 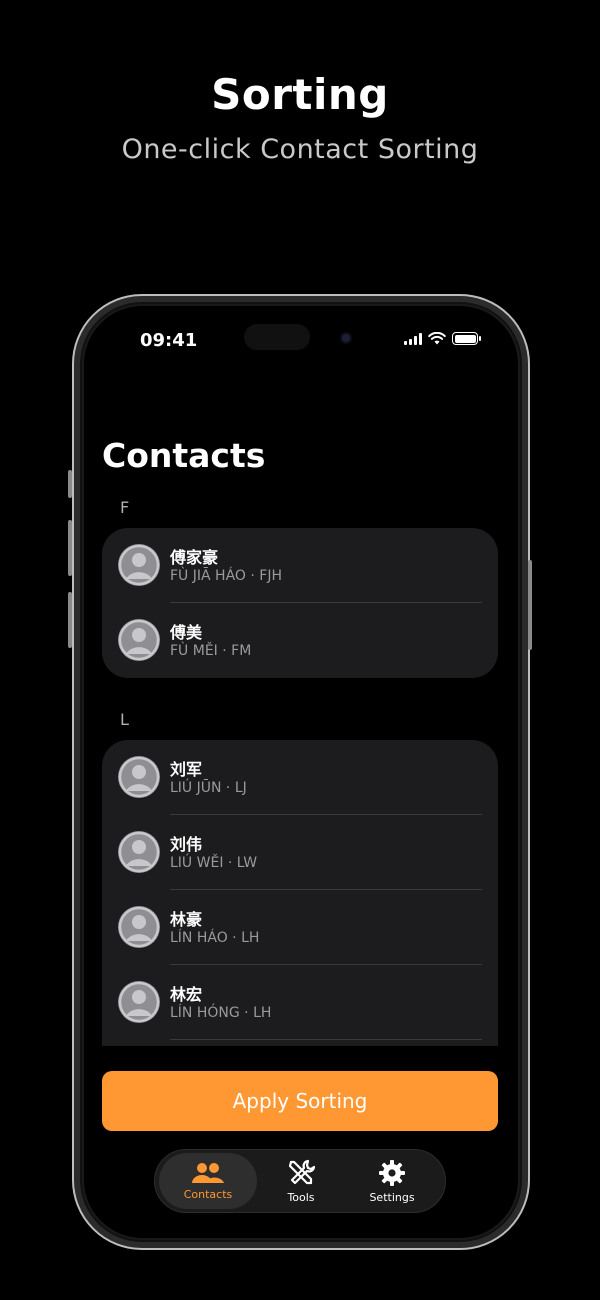 What do you see at coordinates (300, 1101) in the screenshot?
I see `apply-sorting-button: Apply Sorting` at bounding box center [300, 1101].